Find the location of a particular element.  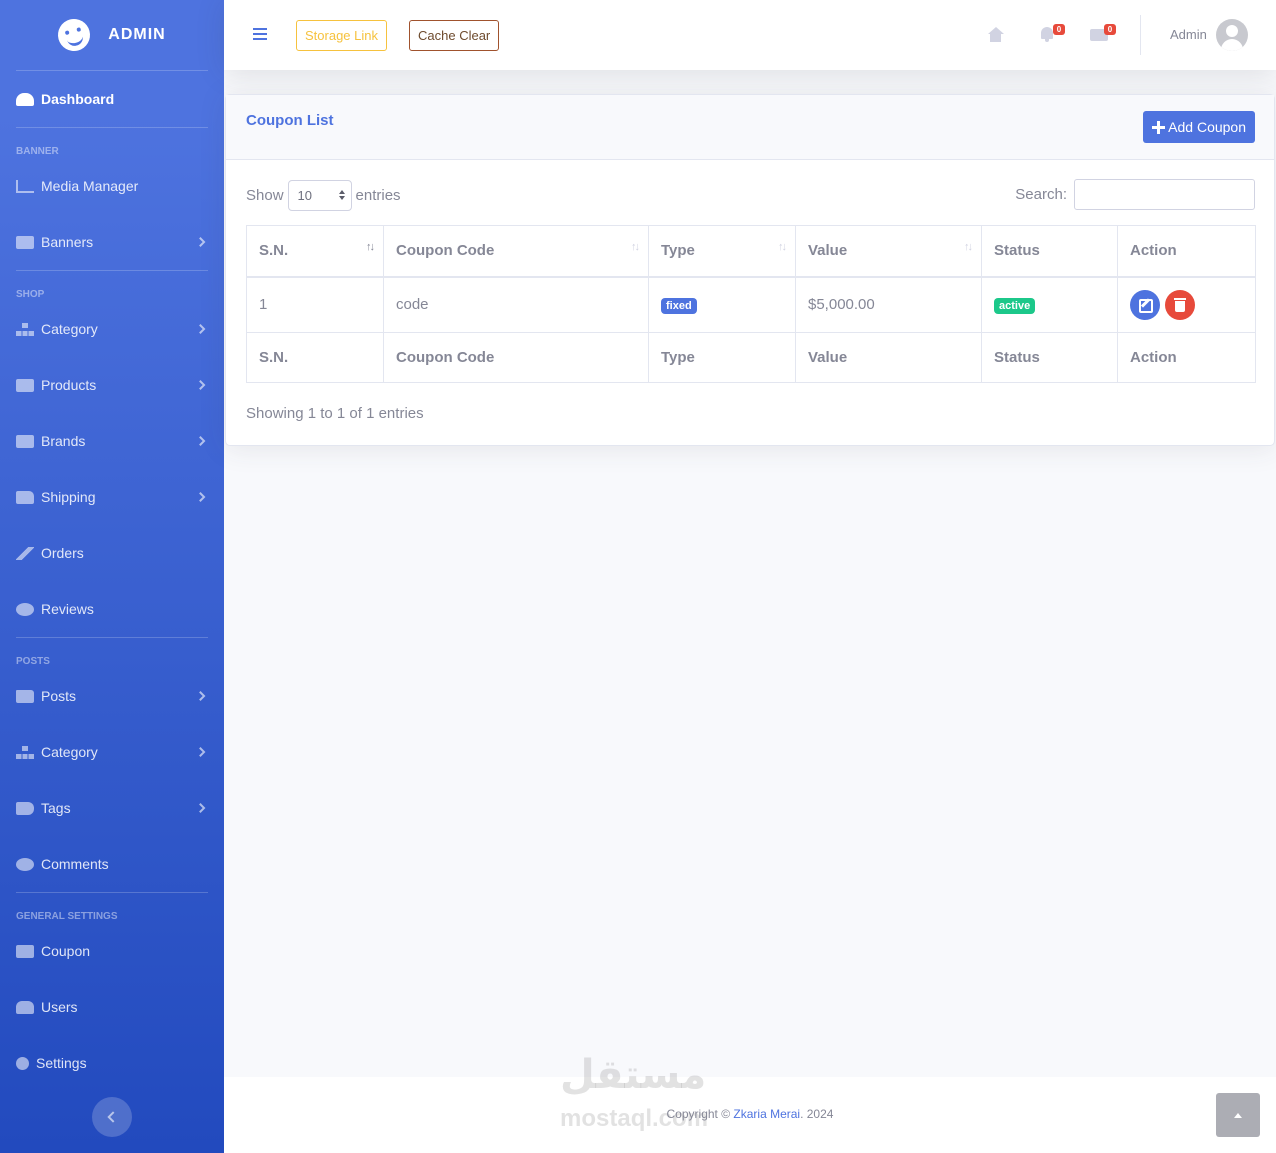

cell-coupon-code: code is located at coordinates (516, 304).